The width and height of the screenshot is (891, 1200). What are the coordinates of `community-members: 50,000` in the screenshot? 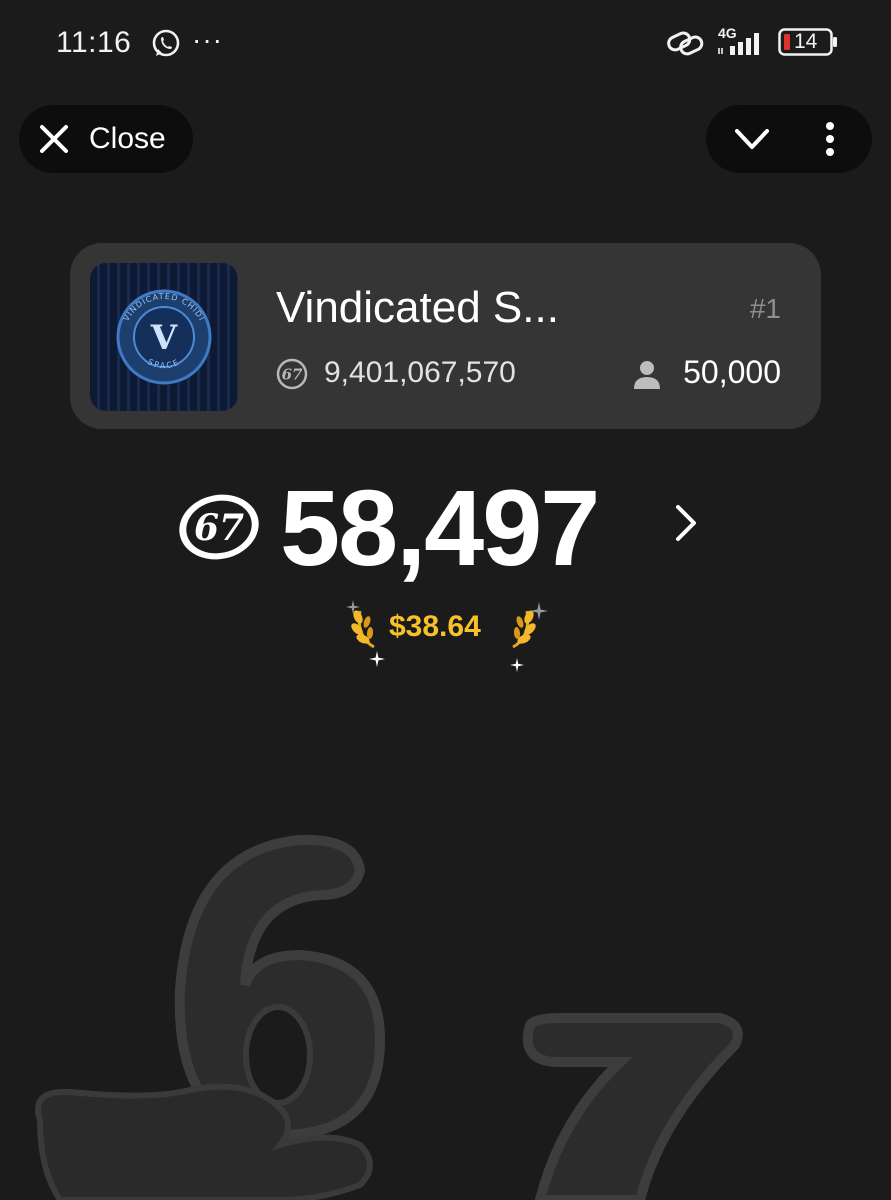 It's located at (732, 372).